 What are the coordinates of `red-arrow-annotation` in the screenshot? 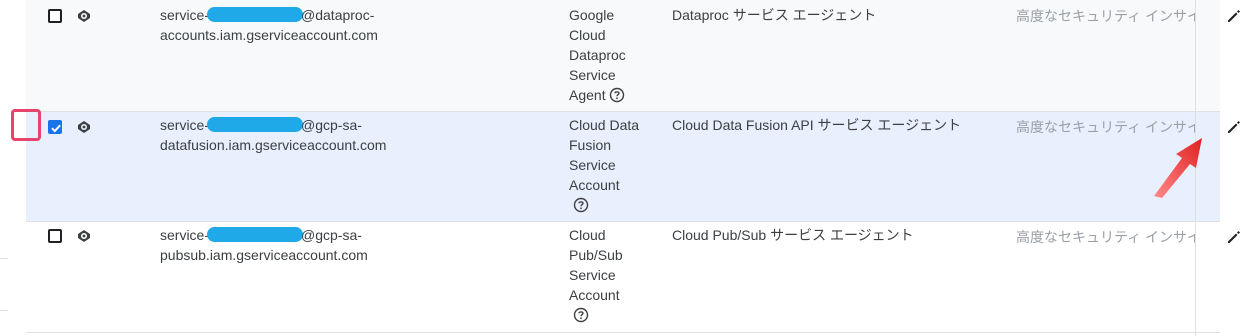 It's located at (1178, 168).